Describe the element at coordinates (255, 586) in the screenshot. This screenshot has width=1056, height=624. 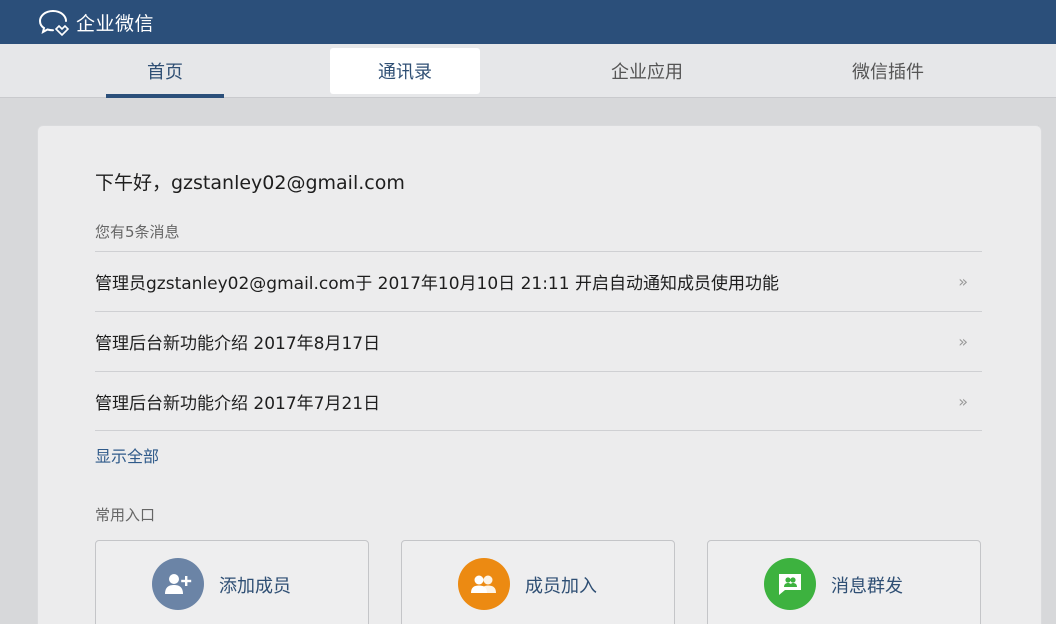
I see `add-member-label: 添加成员` at that location.